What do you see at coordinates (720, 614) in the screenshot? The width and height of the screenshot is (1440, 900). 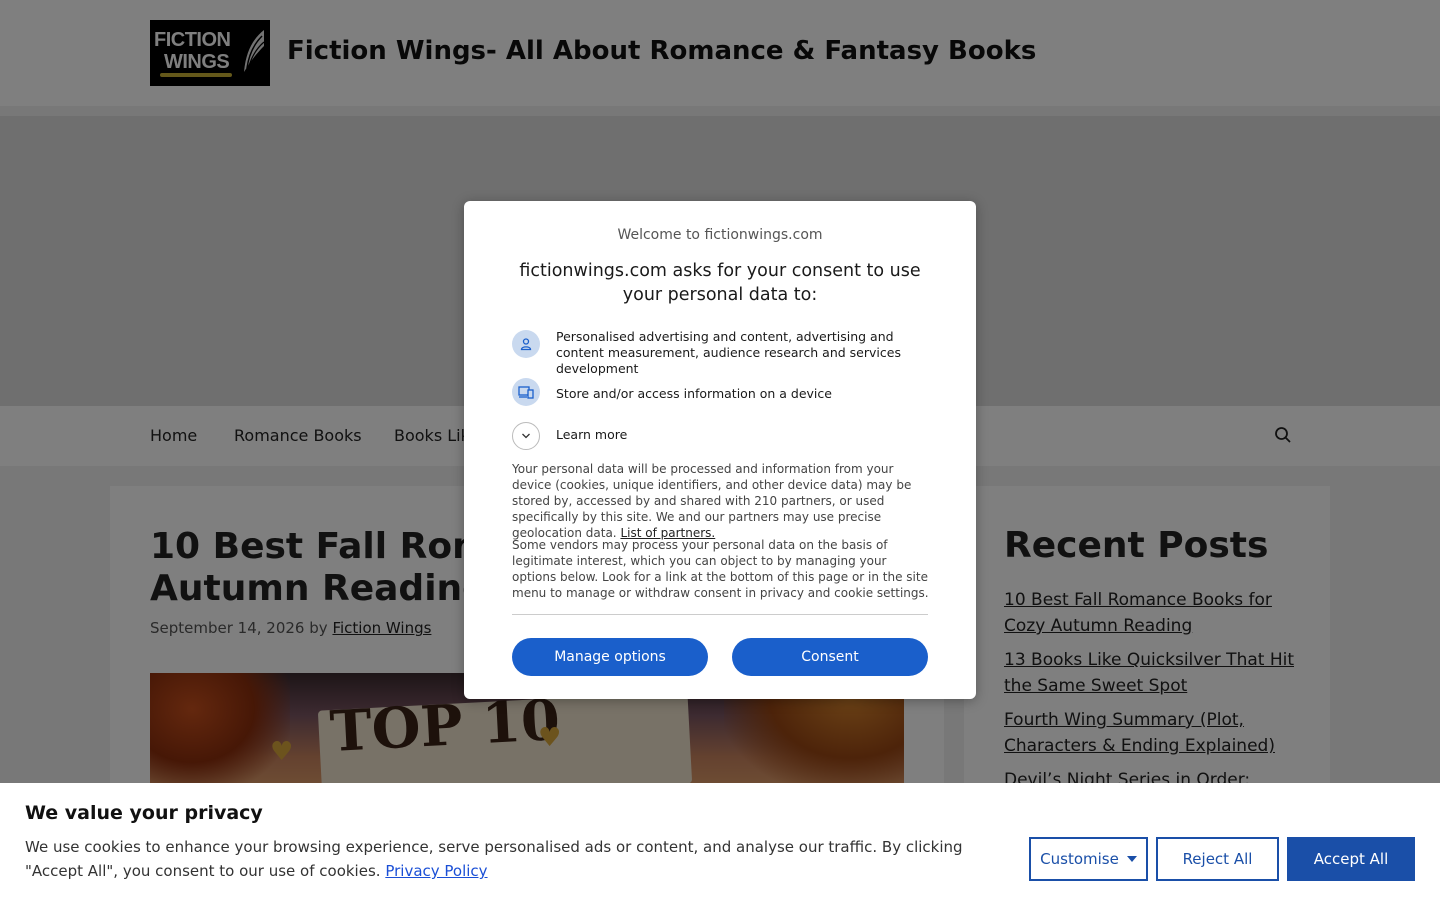 I see `divider` at bounding box center [720, 614].